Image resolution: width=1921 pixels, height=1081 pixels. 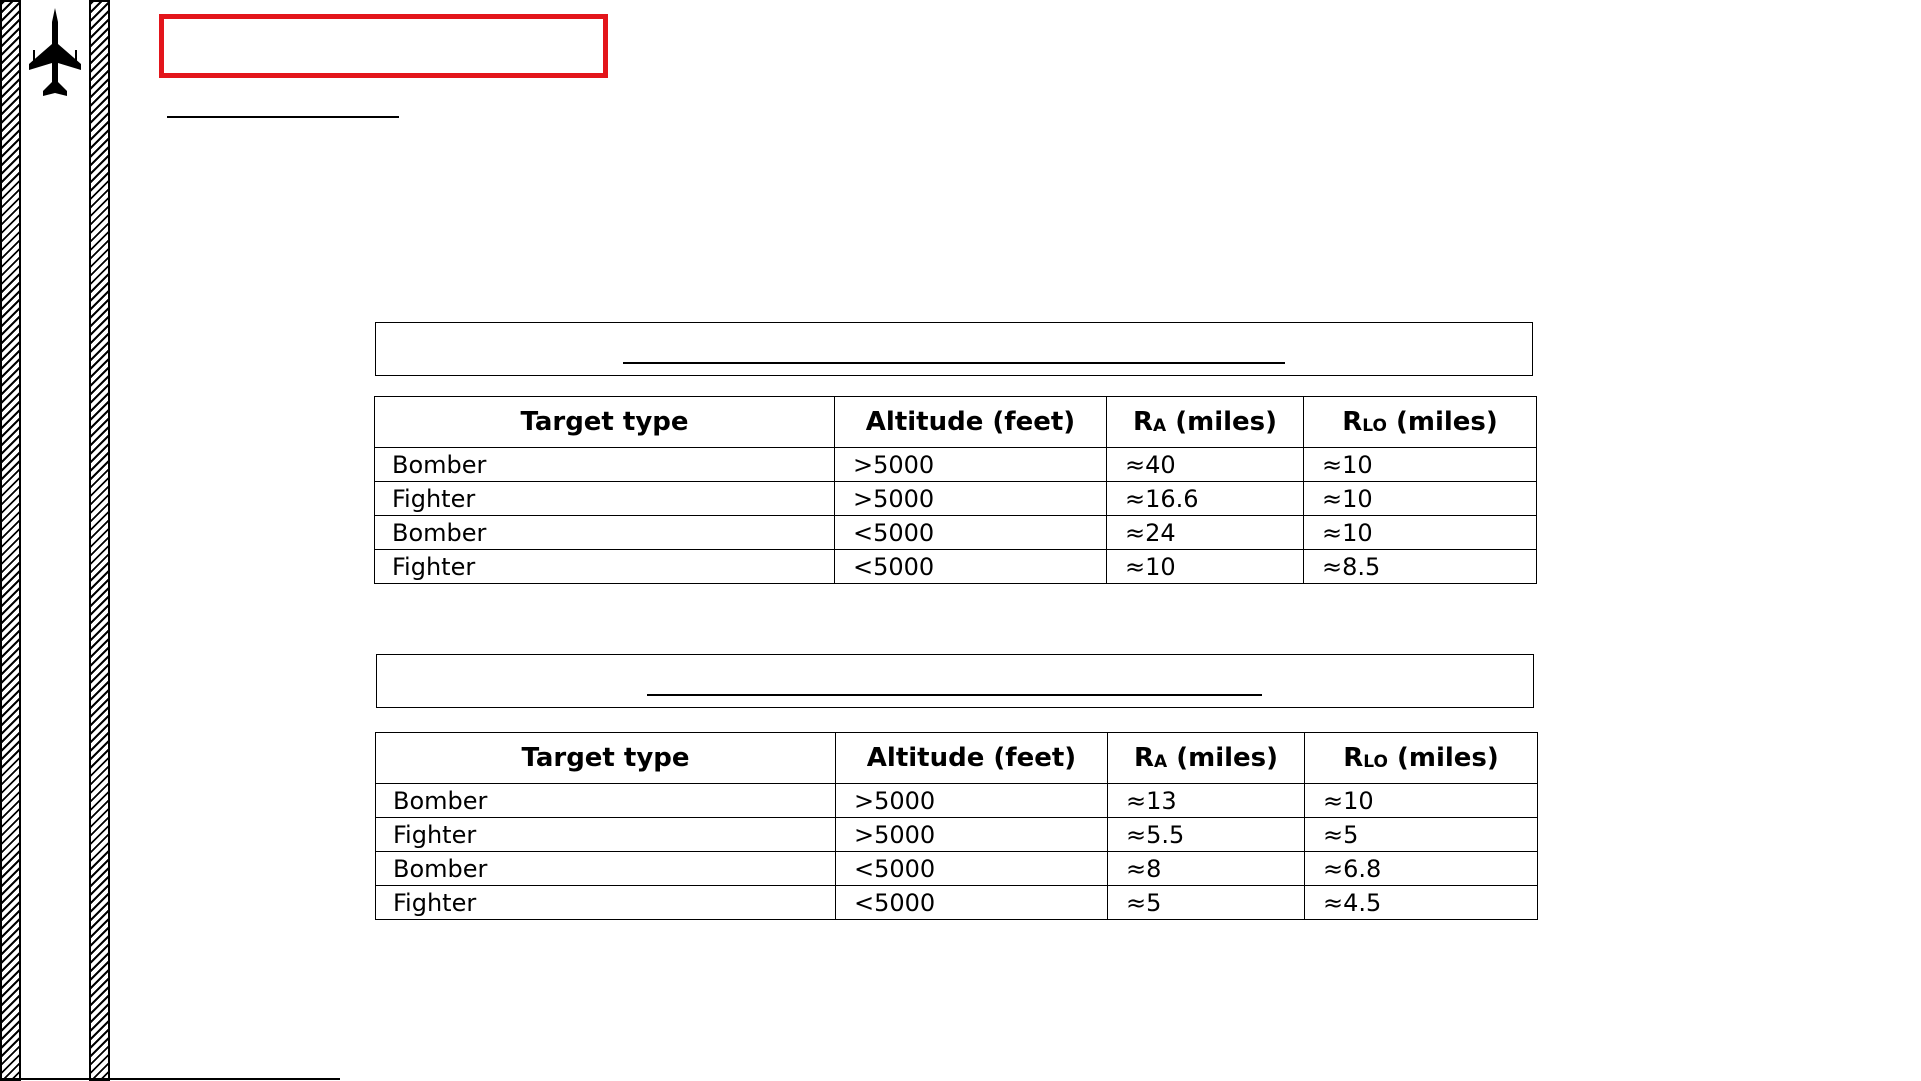 I want to click on cell-ra: ≈5, so click(x=1206, y=902).